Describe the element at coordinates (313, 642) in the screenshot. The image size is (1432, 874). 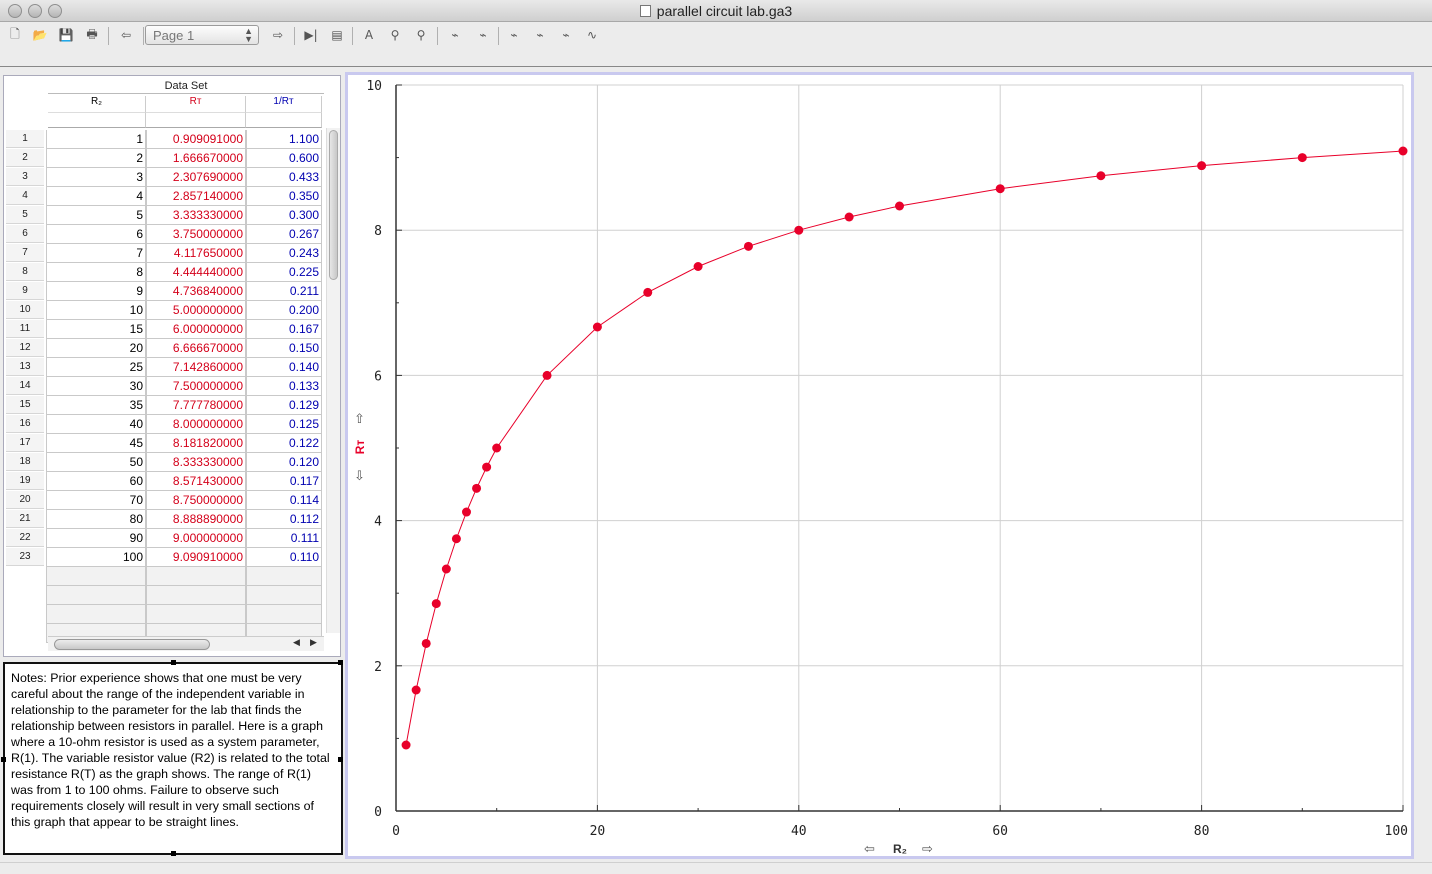
I see `scroll-right-icon: ▶` at that location.